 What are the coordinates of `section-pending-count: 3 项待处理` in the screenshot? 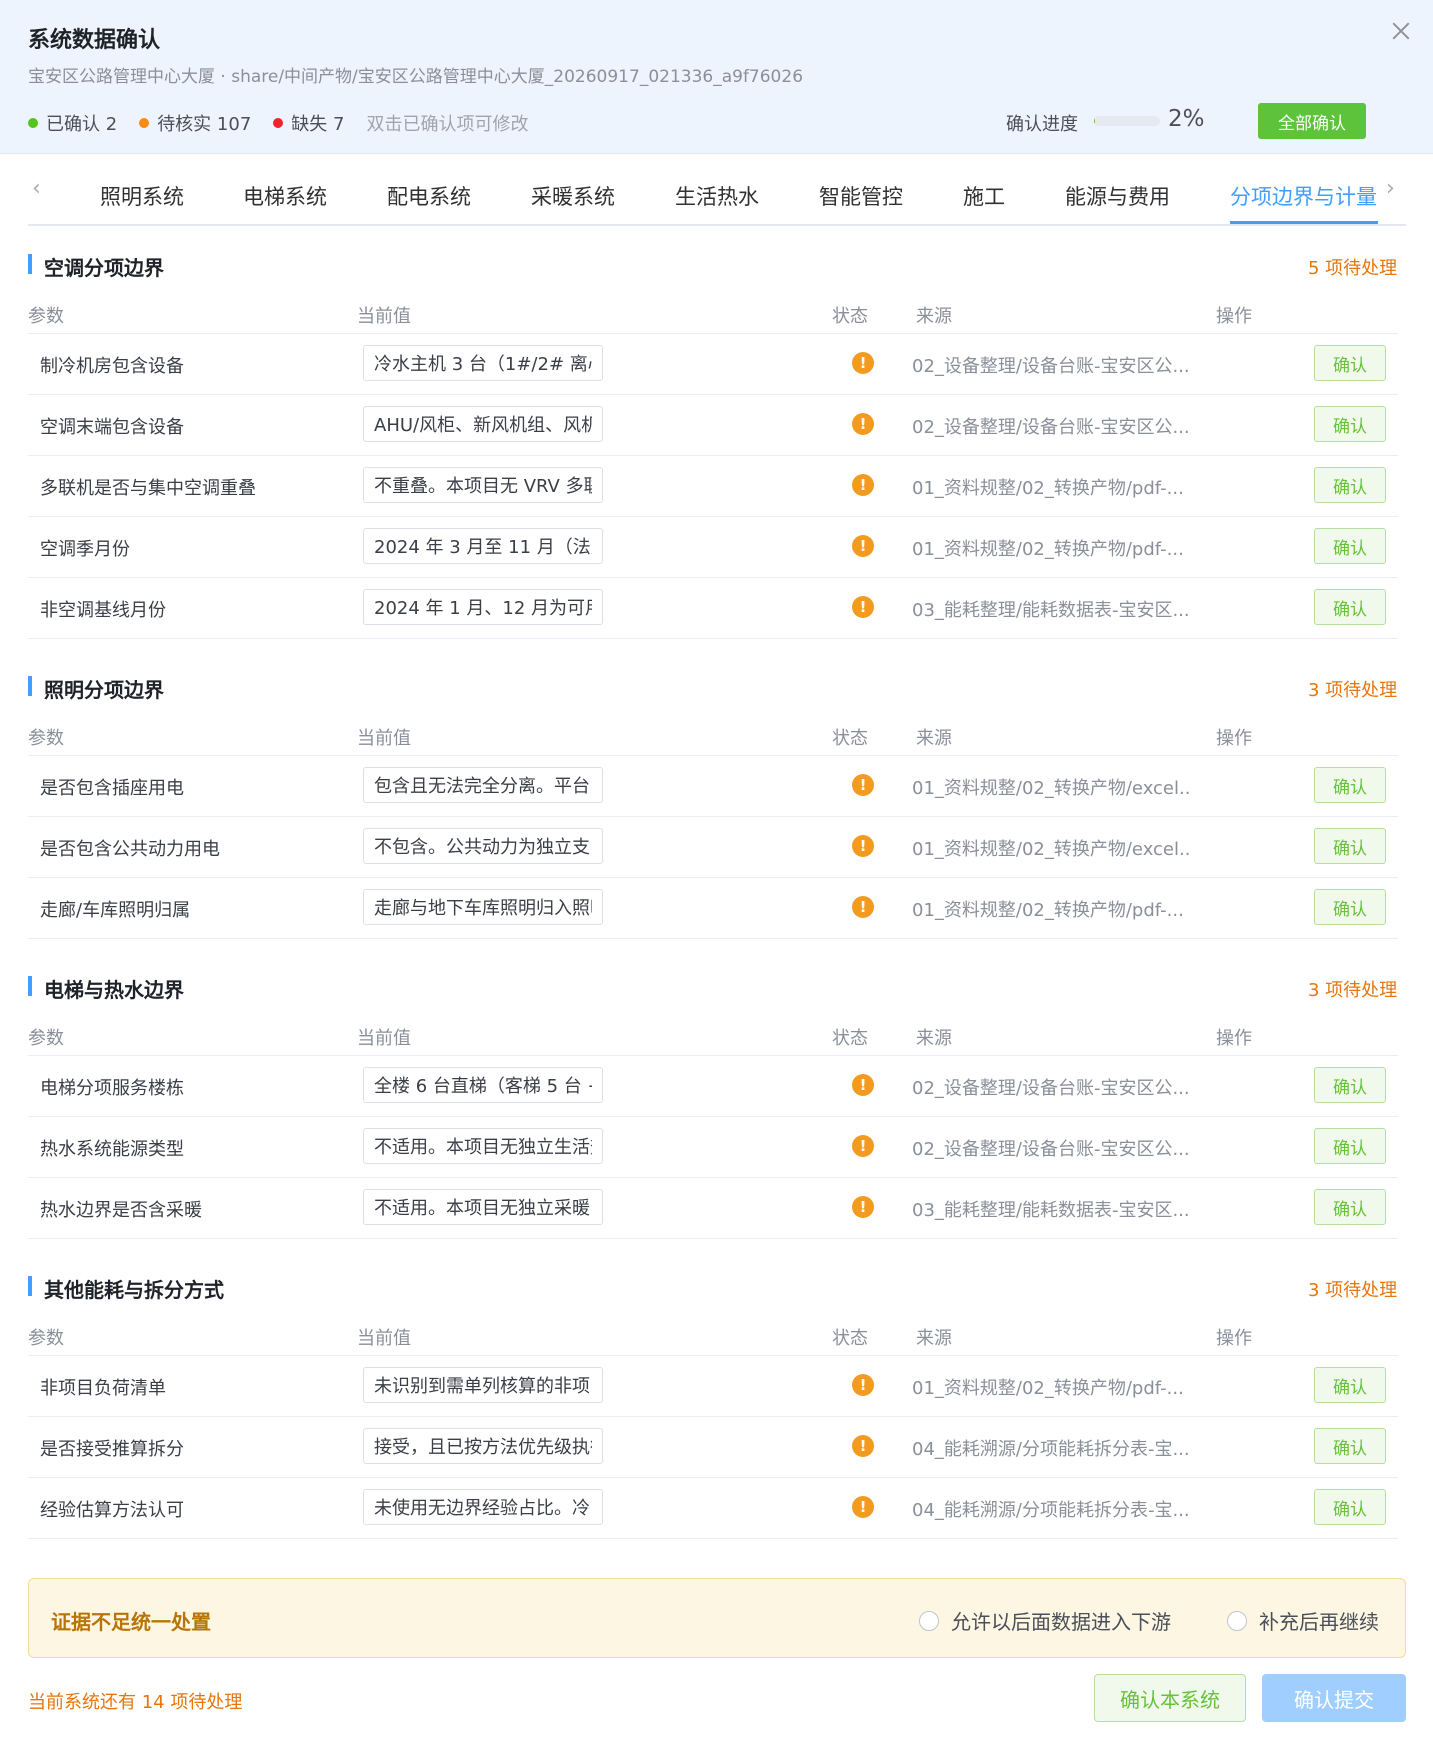 It's located at (1353, 990).